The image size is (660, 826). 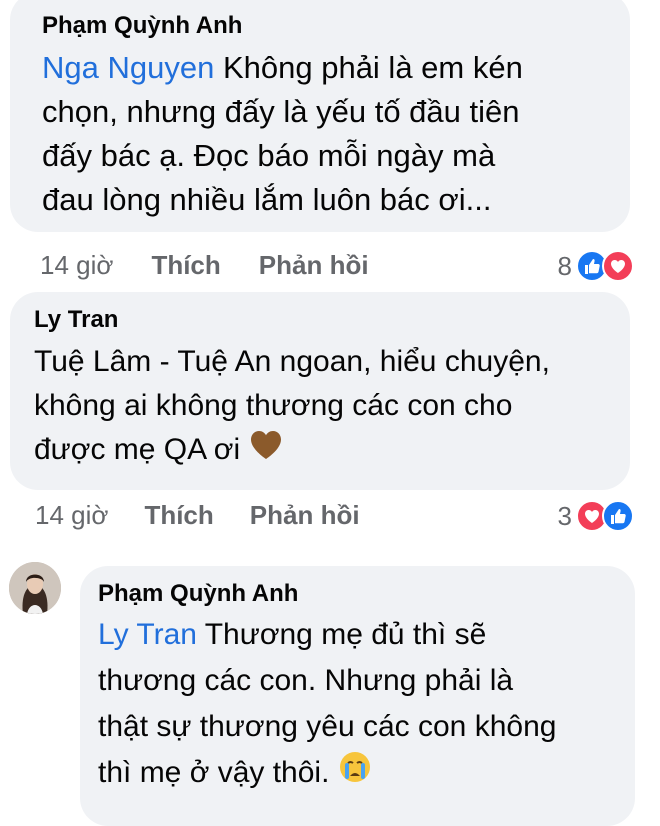 I want to click on reaction-summary: 8, so click(x=596, y=266).